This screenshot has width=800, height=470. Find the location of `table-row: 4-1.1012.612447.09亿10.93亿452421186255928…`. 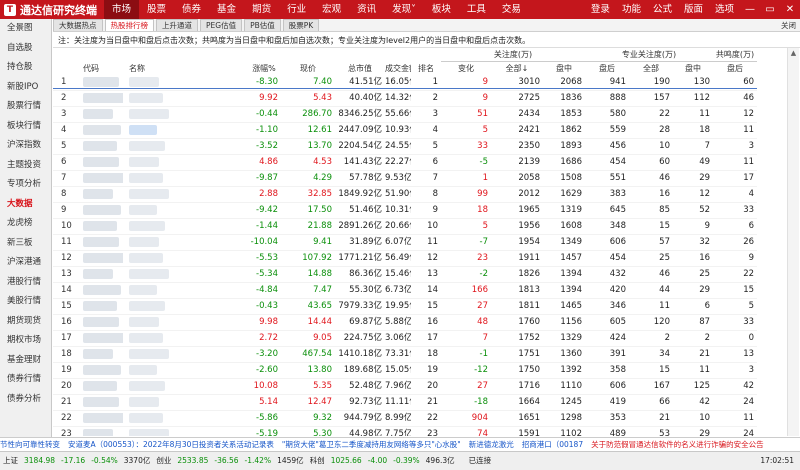

table-row: 4-1.1012.612447.09亿10.93亿452421186255928… is located at coordinates (405, 130).